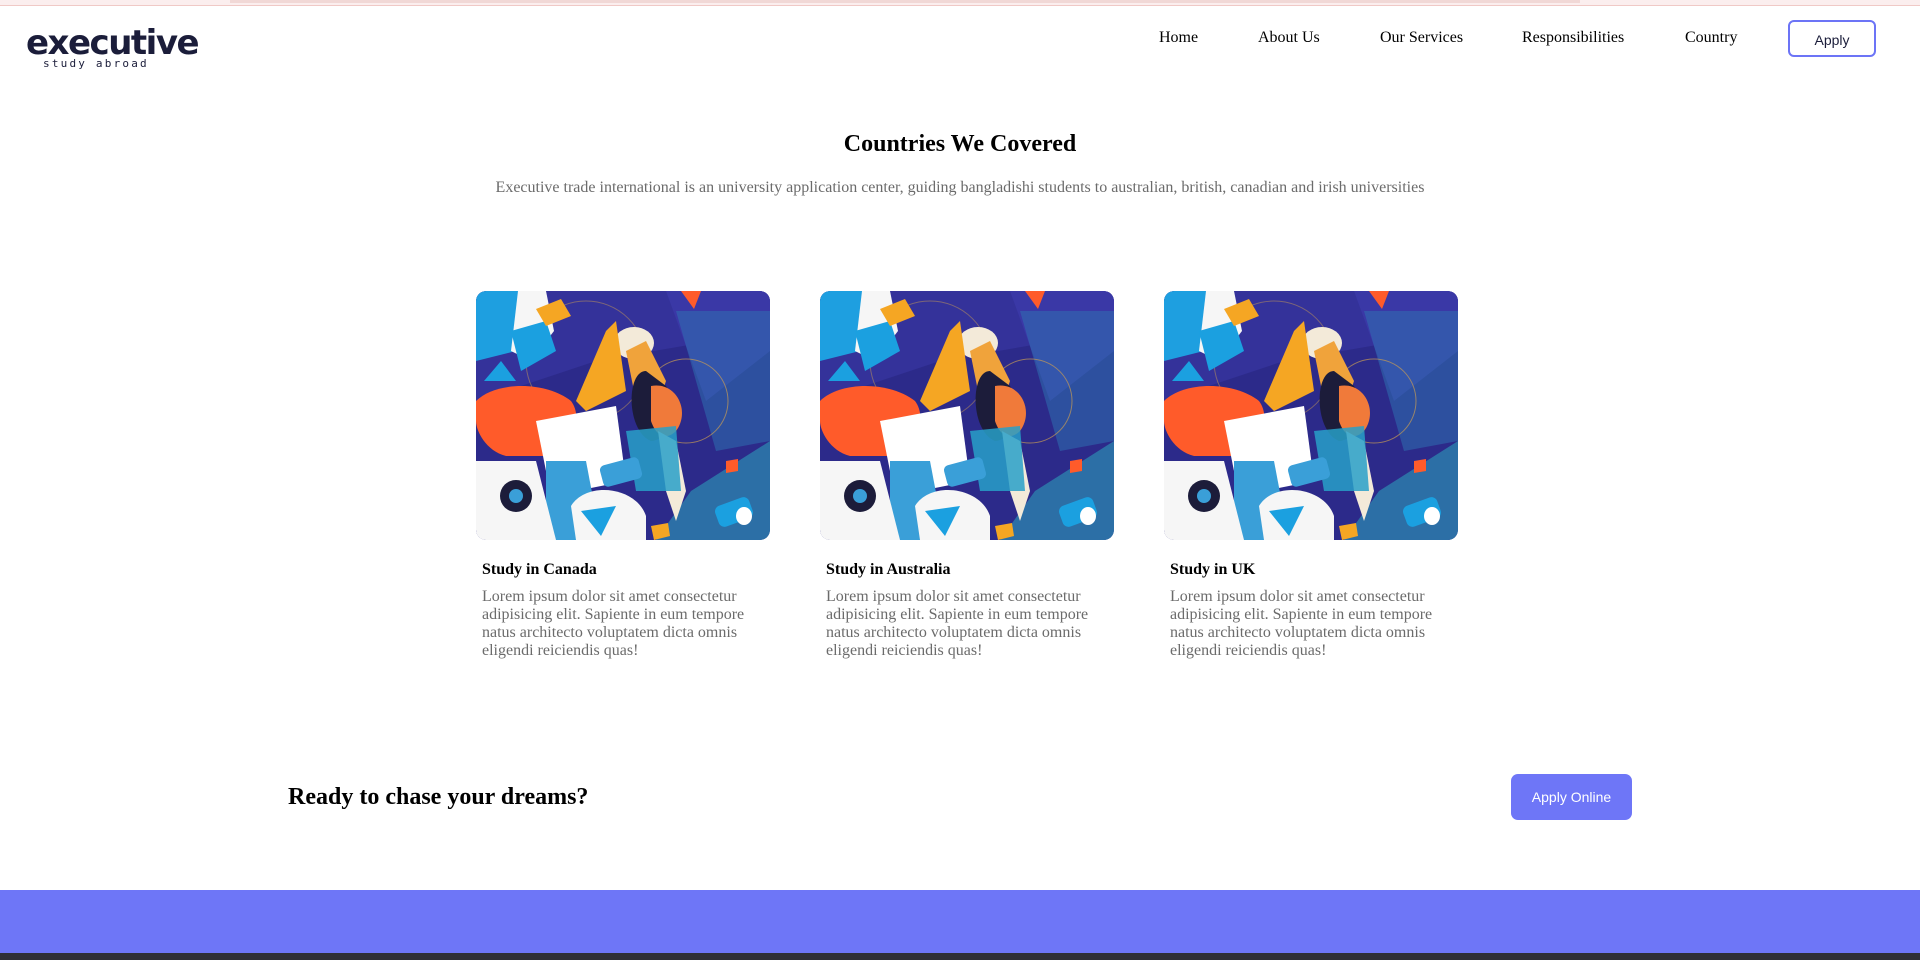 The image size is (1920, 960). I want to click on nav-home: Home, so click(1178, 38).